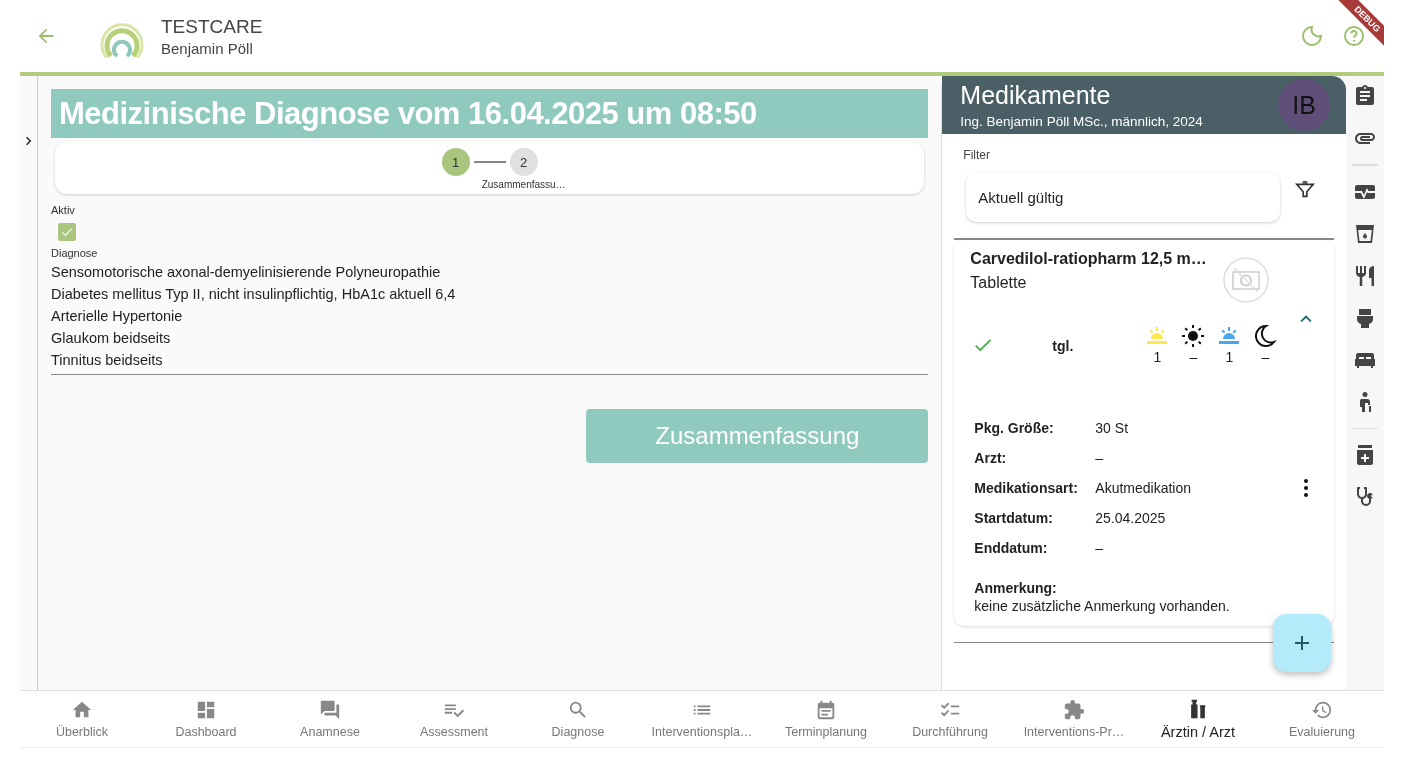 This screenshot has height=778, width=1404. I want to click on dashboard-icon, so click(206, 710).